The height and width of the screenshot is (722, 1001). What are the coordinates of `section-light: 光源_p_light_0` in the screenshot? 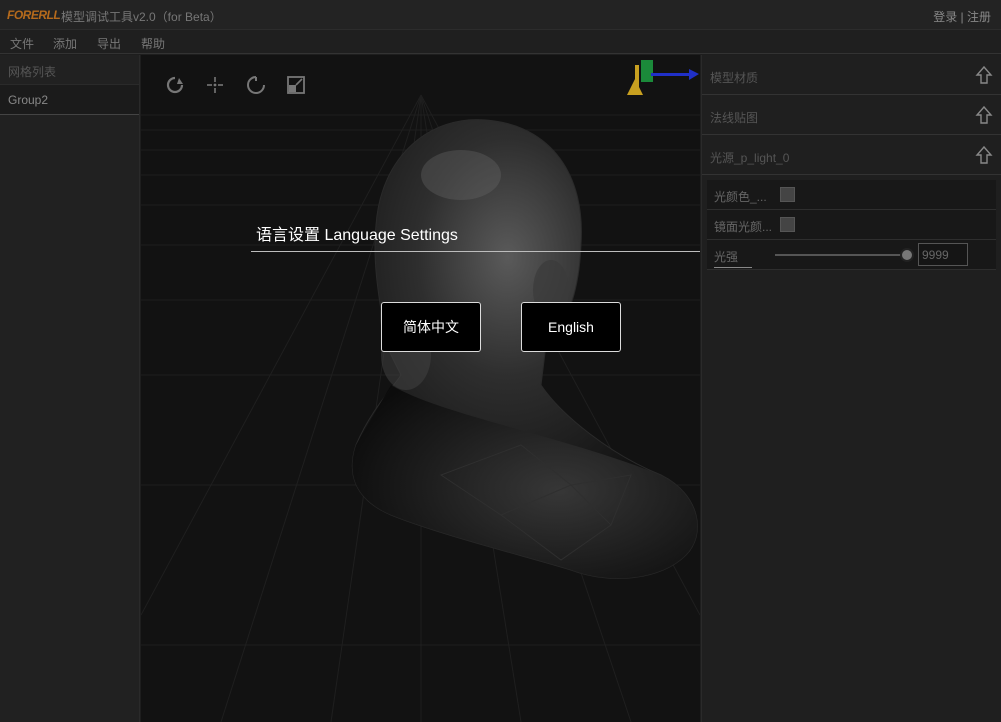 It's located at (851, 155).